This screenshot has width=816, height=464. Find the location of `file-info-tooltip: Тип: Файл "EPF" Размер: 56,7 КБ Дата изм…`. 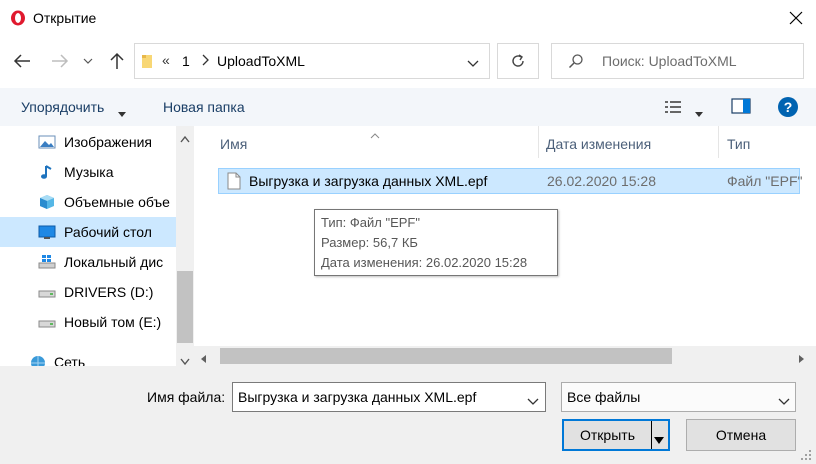

file-info-tooltip: Тип: Файл "EPF" Размер: 56,7 КБ Дата изм… is located at coordinates (436, 242).